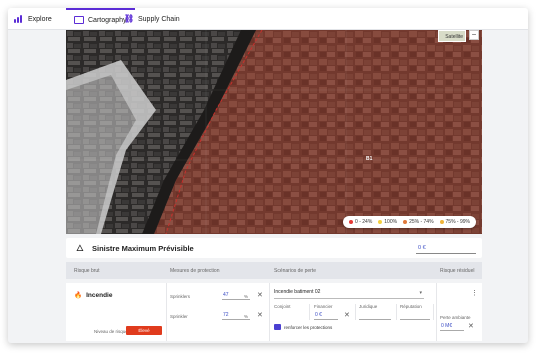 This screenshot has height=355, width=542. Describe the element at coordinates (292, 312) in the screenshot. I see `scenario-col-conjoint: Conjoint` at that location.